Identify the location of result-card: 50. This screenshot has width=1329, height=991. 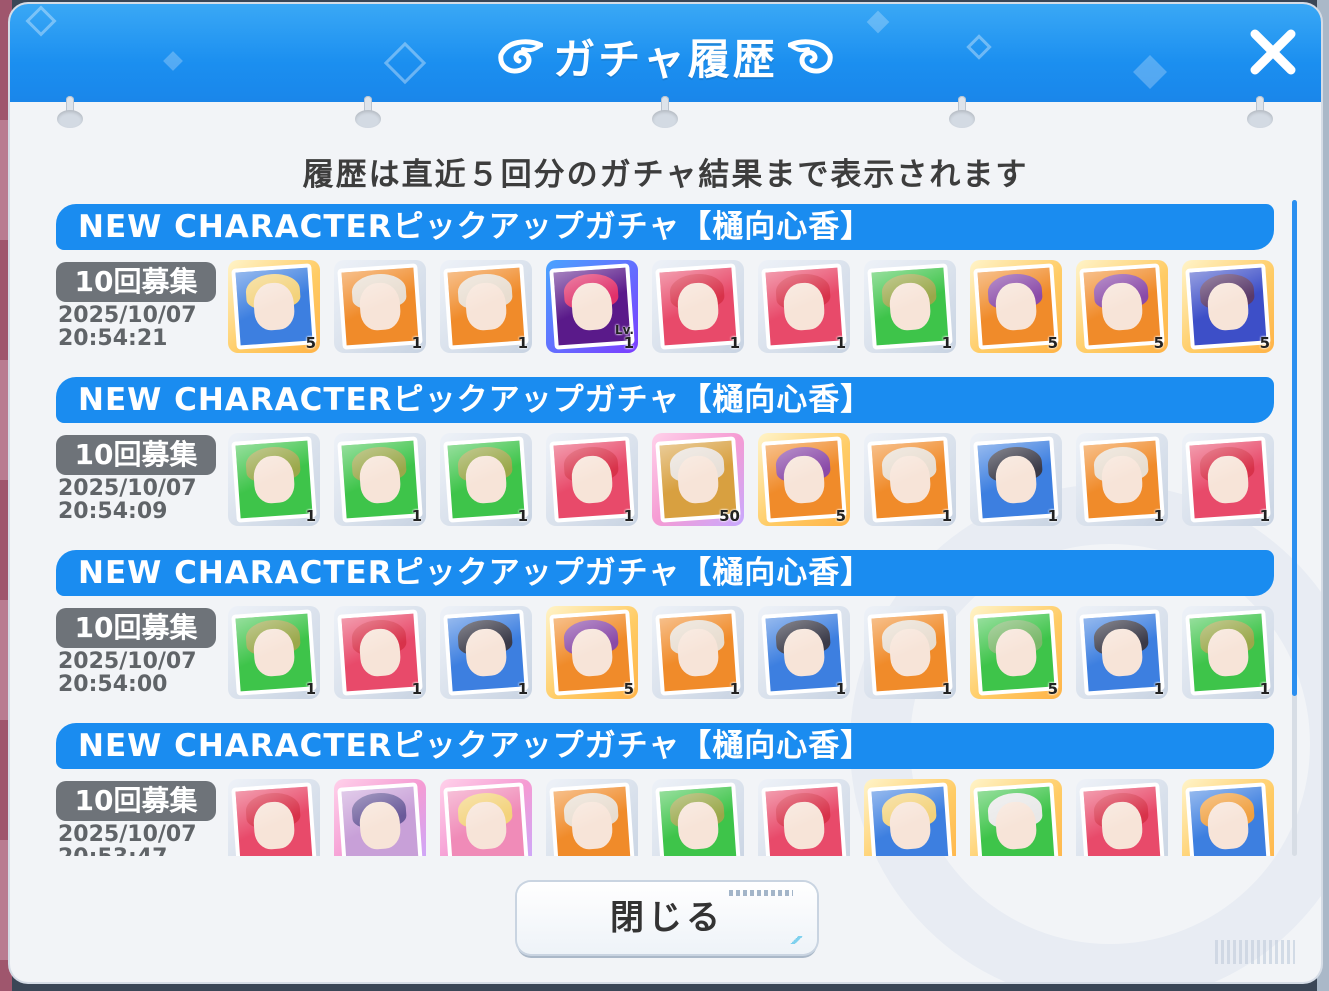
(698, 479).